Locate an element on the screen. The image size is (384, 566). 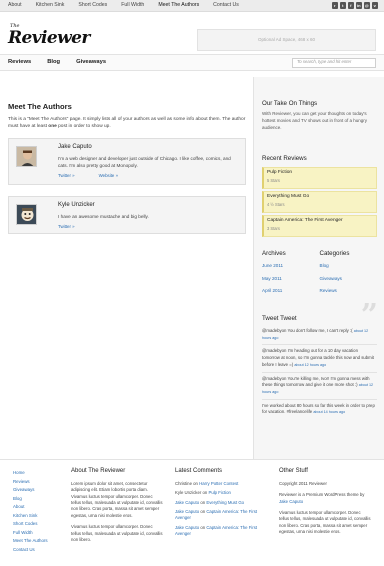
tweet-time: about 12 hours ago is located at coordinates (310, 365).